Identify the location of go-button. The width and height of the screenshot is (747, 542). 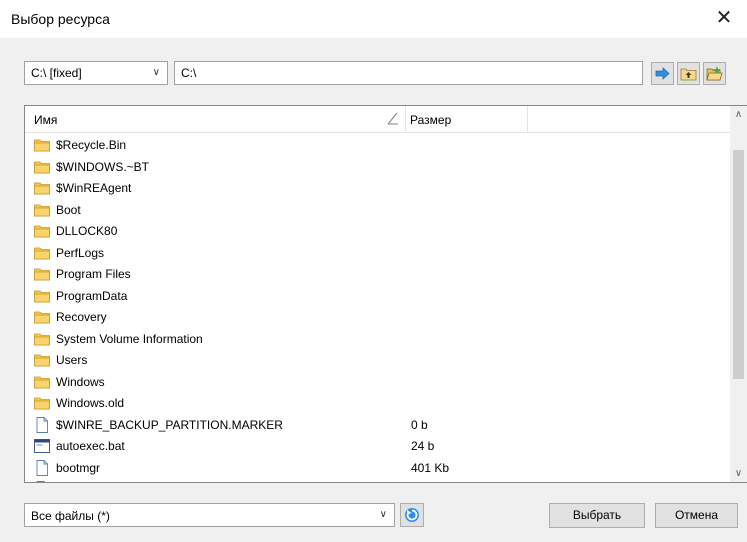
(662, 73).